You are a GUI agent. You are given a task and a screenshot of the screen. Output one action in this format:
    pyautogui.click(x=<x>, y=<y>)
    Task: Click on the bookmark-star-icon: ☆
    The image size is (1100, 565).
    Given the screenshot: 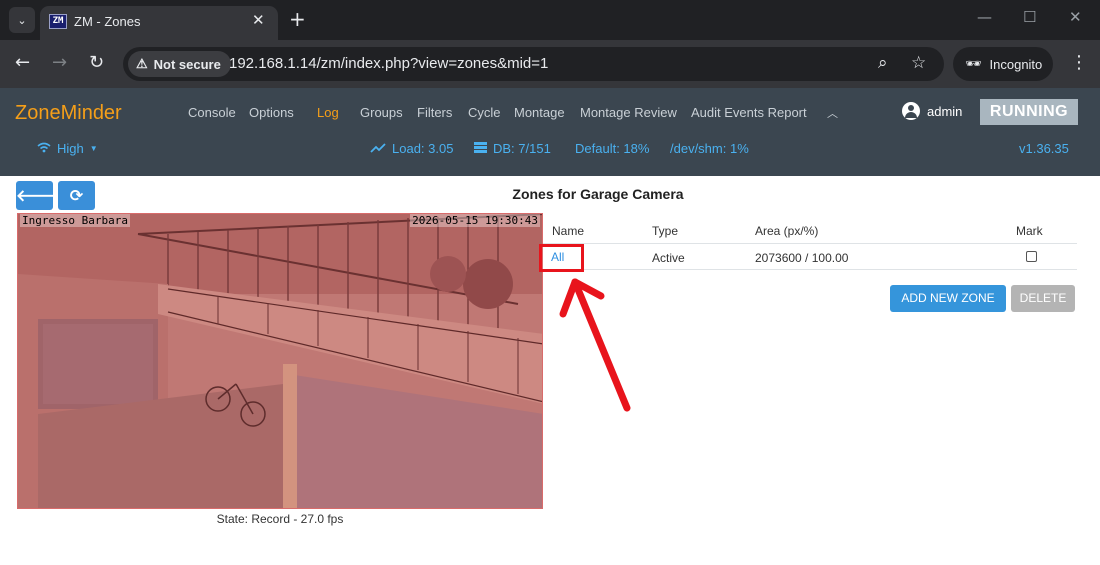 What is the action you would take?
    pyautogui.click(x=918, y=63)
    